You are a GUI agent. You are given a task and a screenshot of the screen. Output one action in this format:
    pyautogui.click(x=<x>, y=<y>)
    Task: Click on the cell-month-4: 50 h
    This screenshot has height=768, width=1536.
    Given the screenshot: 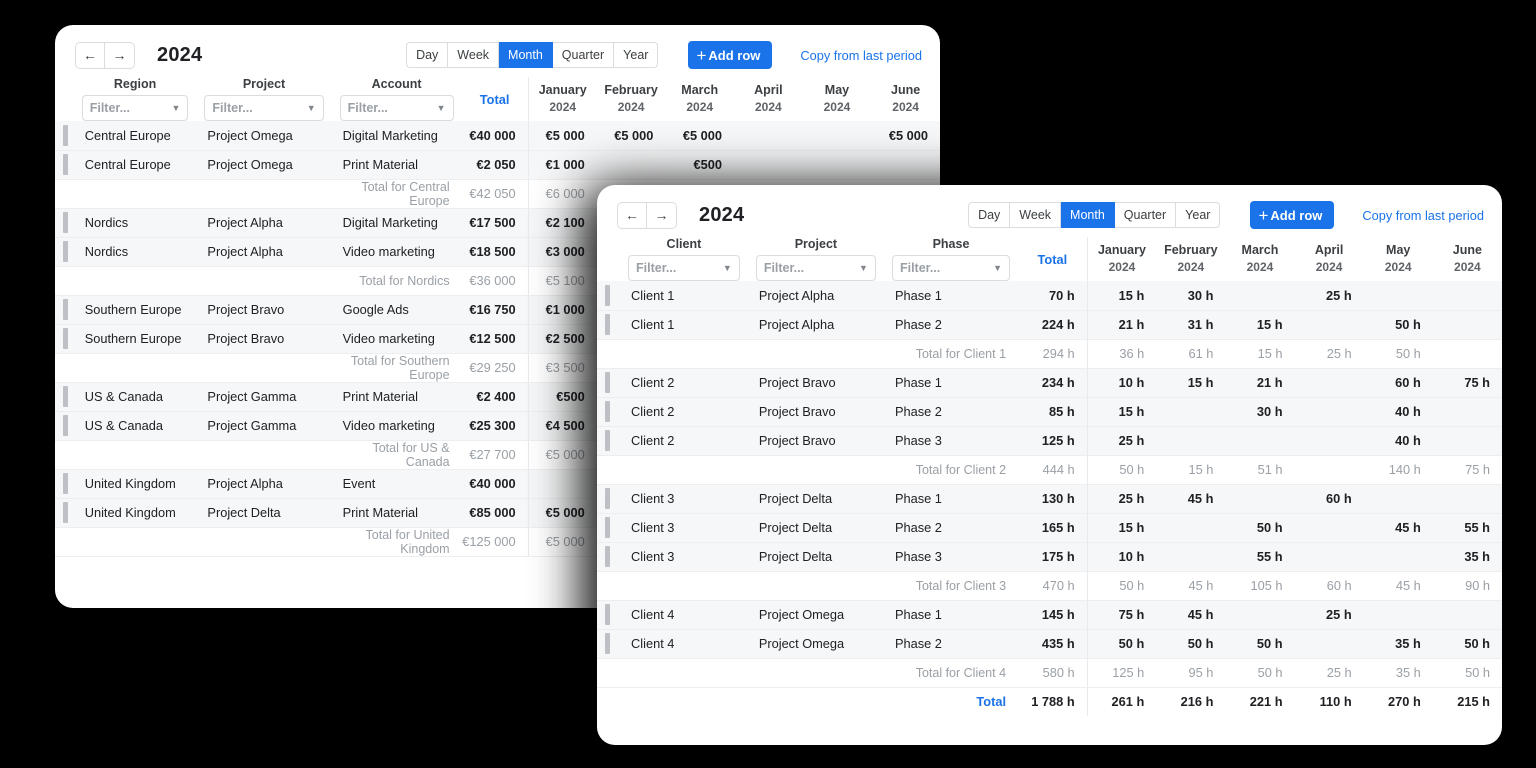 What is the action you would take?
    pyautogui.click(x=1398, y=325)
    